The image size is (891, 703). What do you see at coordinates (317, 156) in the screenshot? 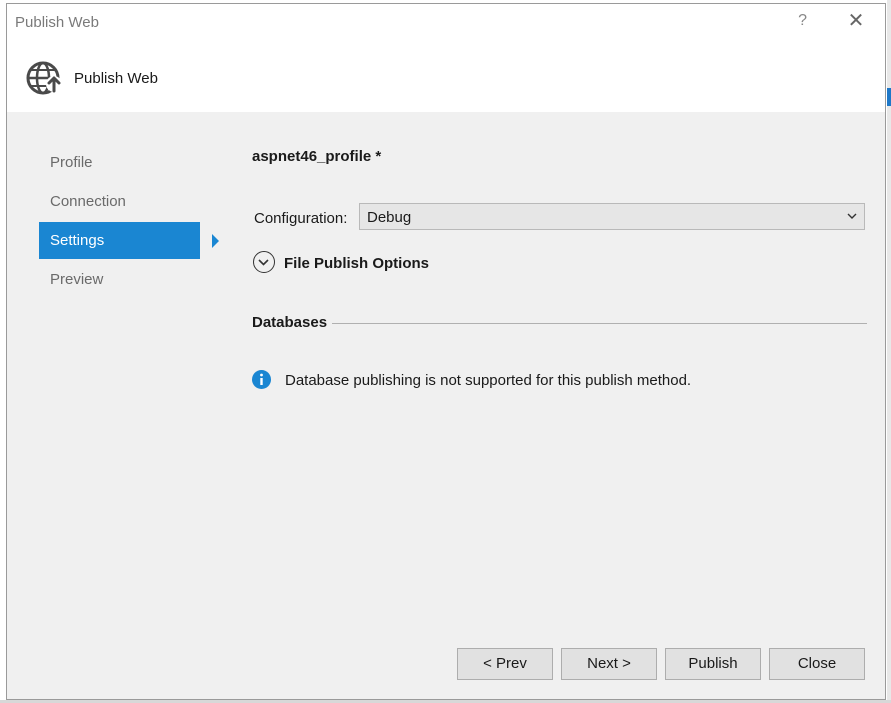
I see `profile-name: aspnet46_profile *` at bounding box center [317, 156].